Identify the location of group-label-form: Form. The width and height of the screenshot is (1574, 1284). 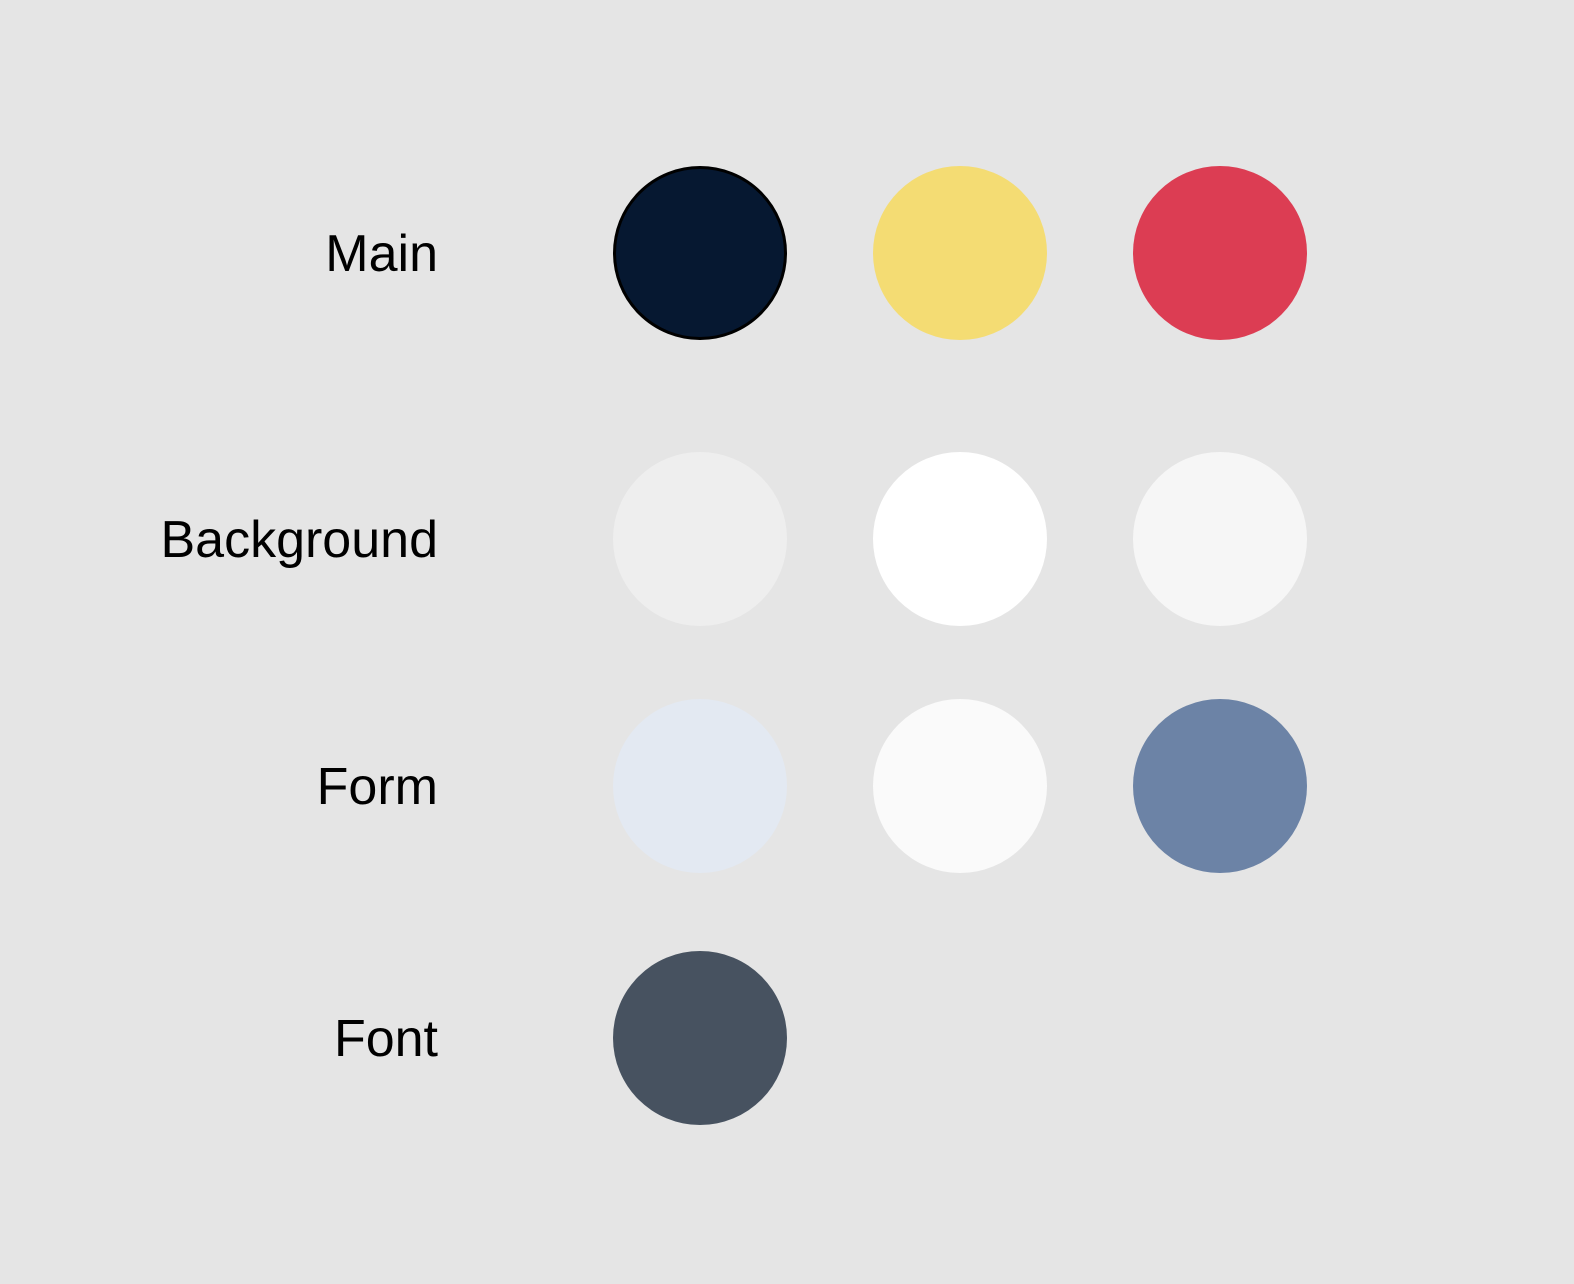
(377, 787).